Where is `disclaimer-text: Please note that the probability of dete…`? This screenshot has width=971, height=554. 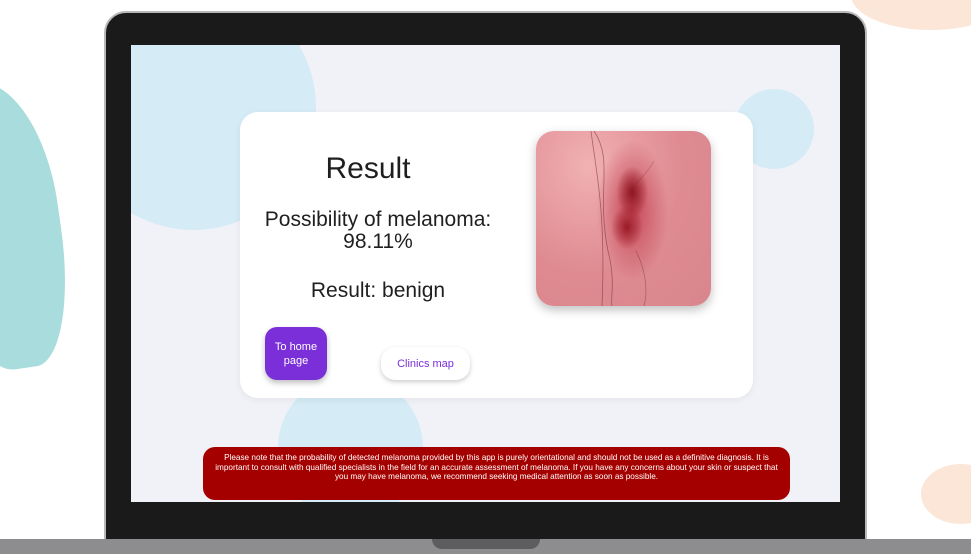
disclaimer-text: Please note that the probability of dete… is located at coordinates (496, 467).